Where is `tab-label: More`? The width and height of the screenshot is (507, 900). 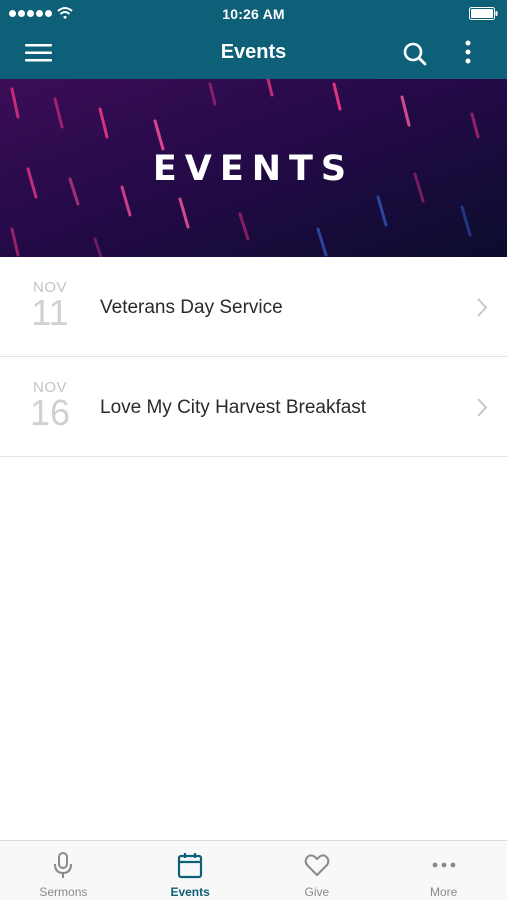 tab-label: More is located at coordinates (443, 892).